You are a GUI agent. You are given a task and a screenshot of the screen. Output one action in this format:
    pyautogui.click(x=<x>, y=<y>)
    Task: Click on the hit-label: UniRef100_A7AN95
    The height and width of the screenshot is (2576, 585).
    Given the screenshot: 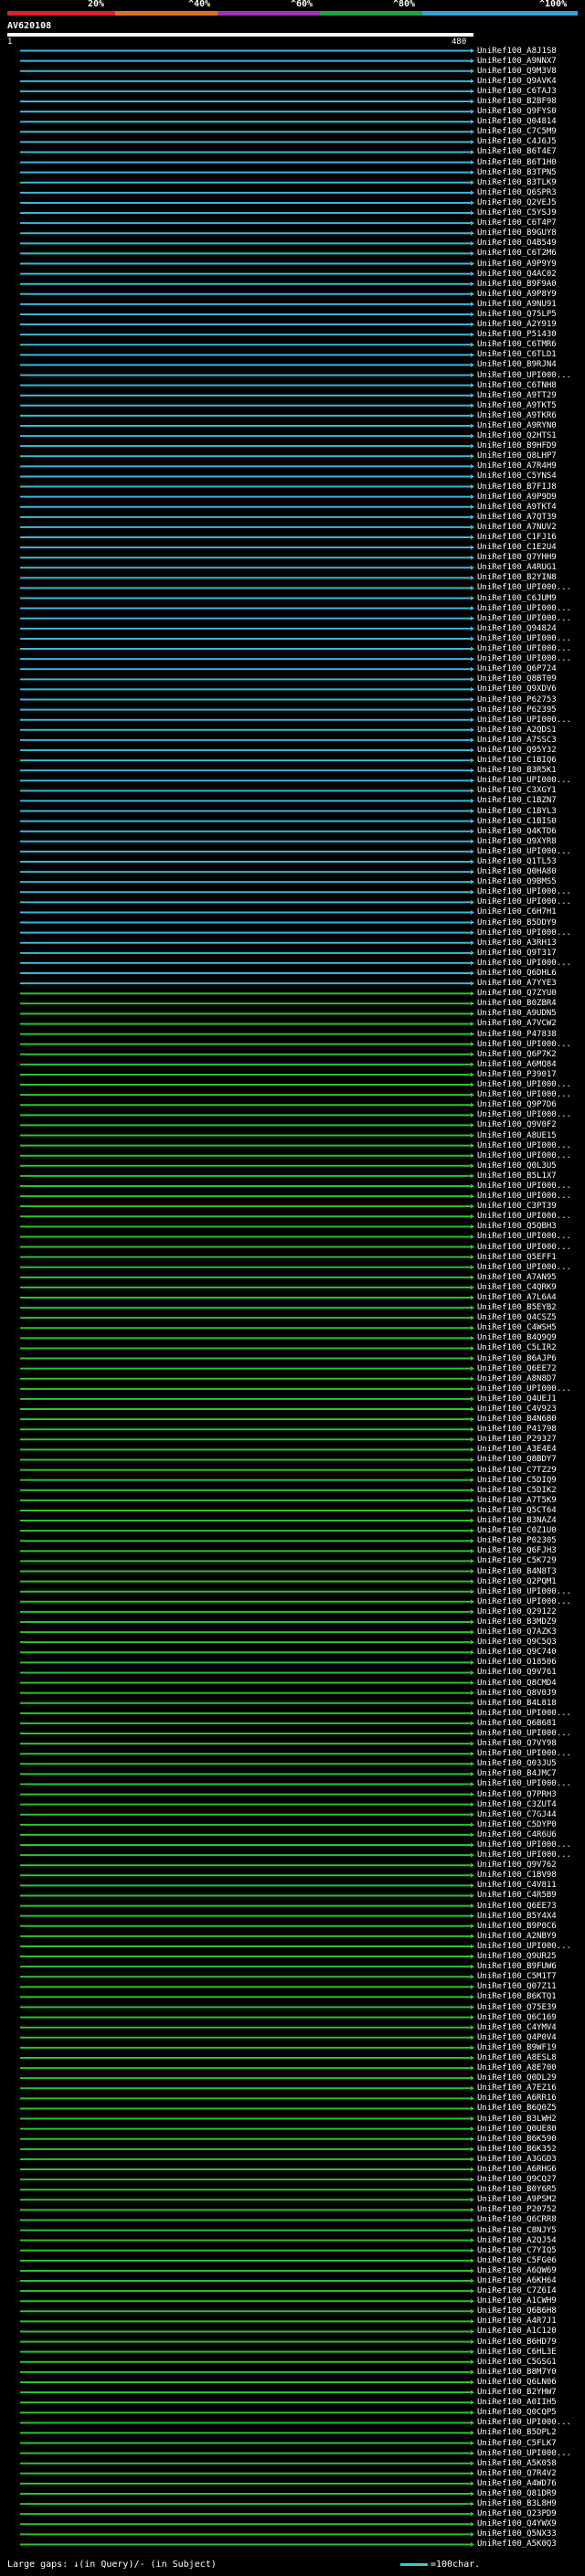 What is the action you would take?
    pyautogui.click(x=517, y=1277)
    